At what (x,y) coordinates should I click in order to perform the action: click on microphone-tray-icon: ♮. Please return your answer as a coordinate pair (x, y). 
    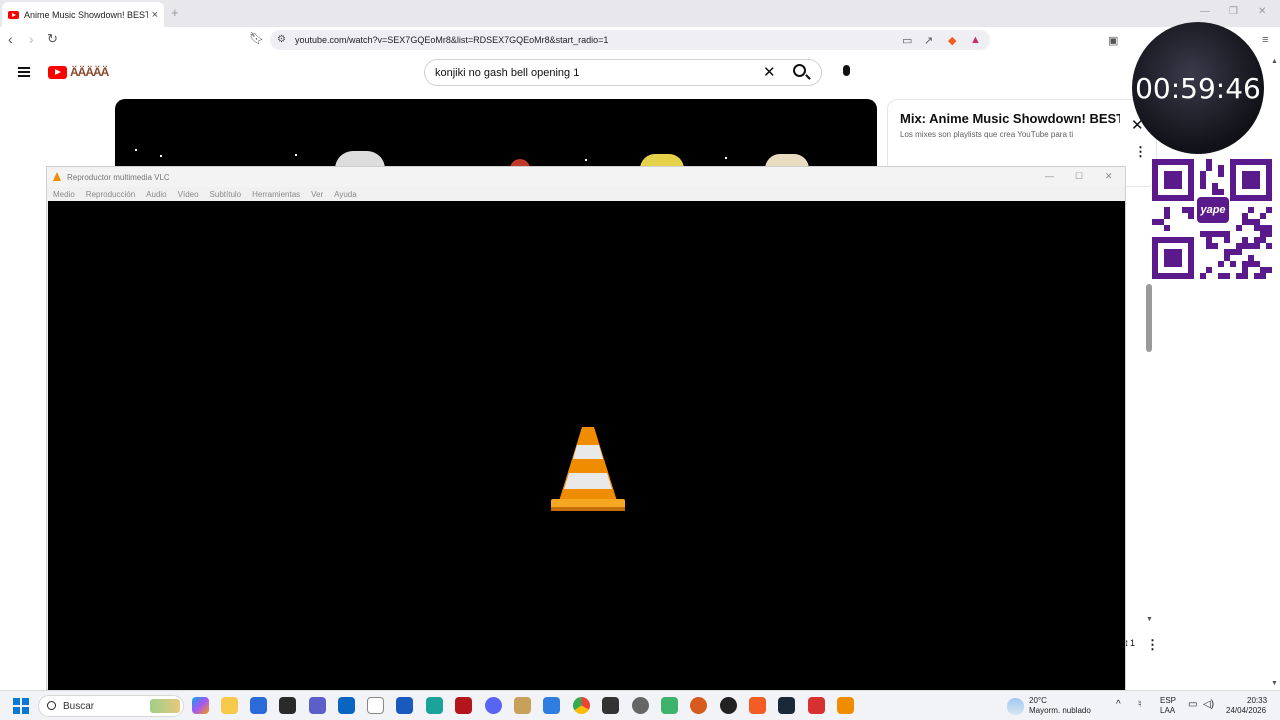
    Looking at the image, I should click on (1140, 705).